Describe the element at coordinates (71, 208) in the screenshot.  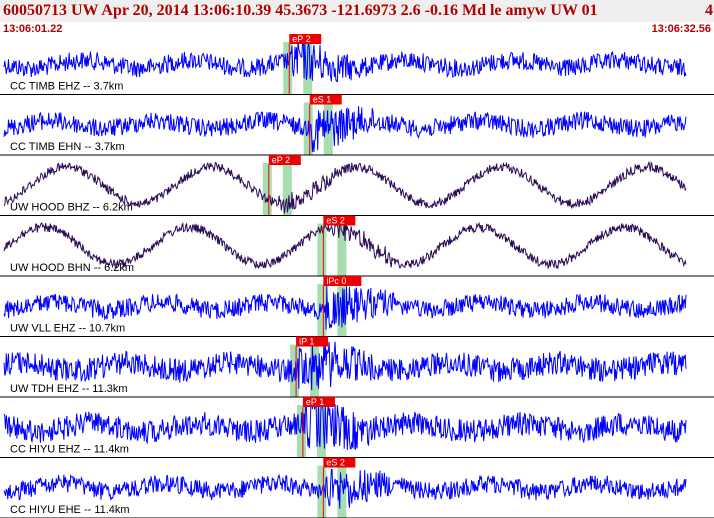
I see `trace-label: UW HOOD BHZ -- 6.2km` at that location.